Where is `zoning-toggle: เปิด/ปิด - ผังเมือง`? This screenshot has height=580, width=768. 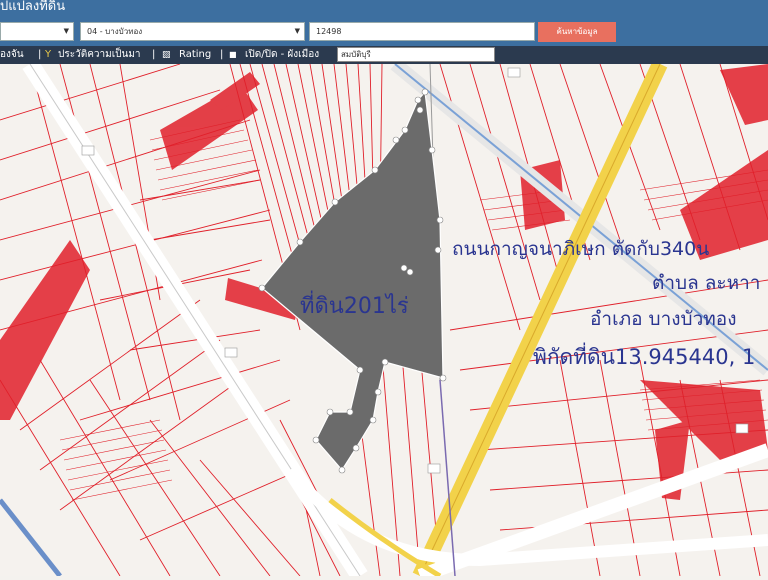
zoning-toggle: เปิด/ปิด - ผังเมือง is located at coordinates (282, 55).